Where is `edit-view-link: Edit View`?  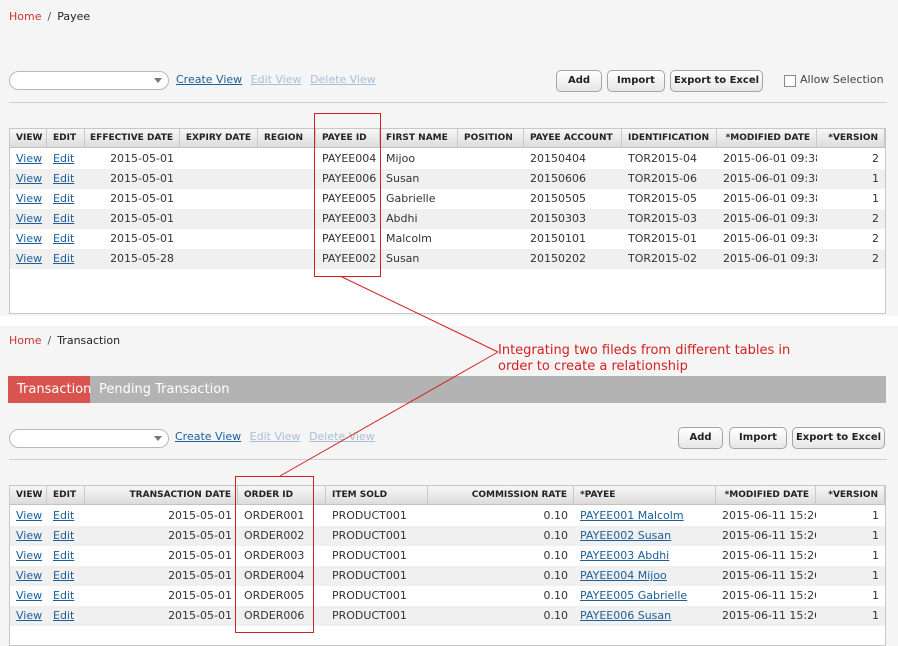 edit-view-link: Edit View is located at coordinates (276, 79).